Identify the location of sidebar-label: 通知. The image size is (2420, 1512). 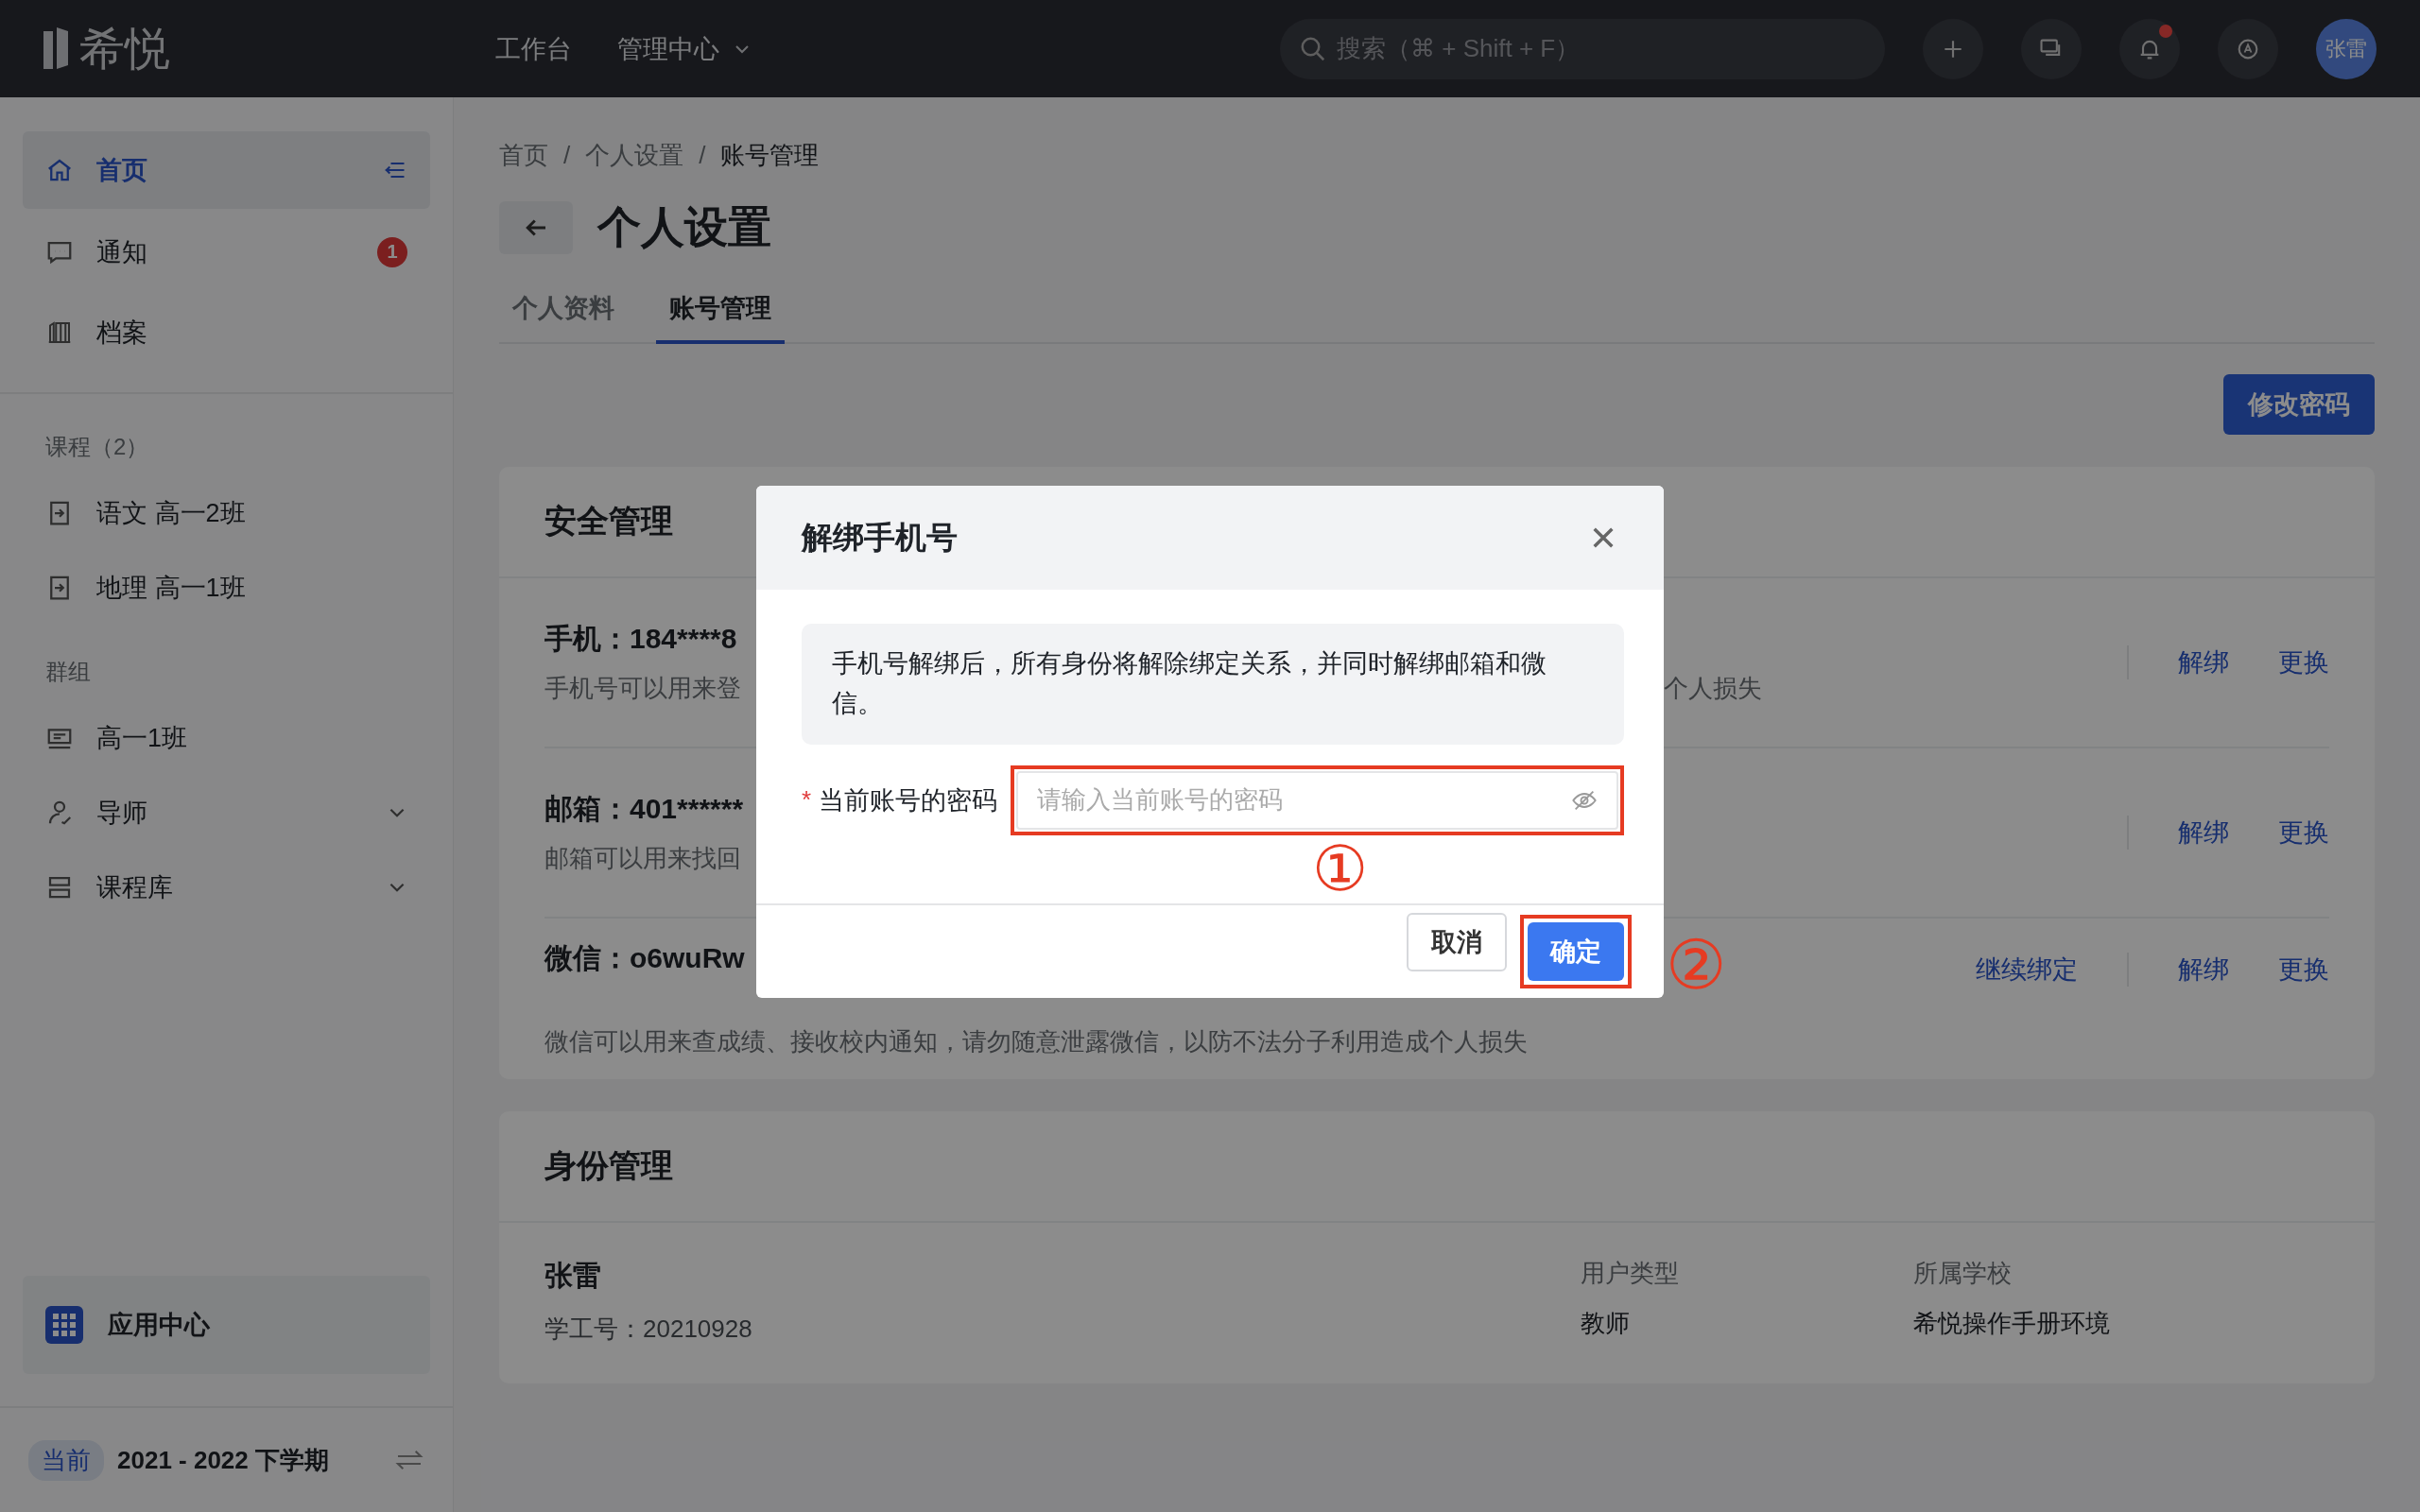
(122, 252).